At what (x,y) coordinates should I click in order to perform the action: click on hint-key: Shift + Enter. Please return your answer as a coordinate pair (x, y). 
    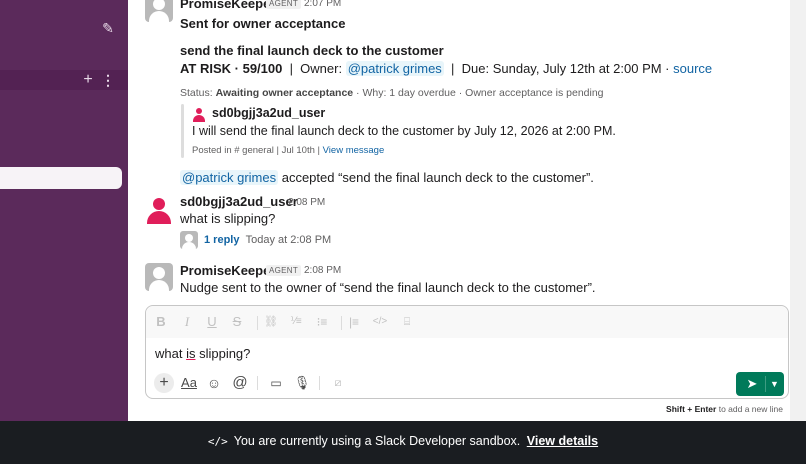
    Looking at the image, I should click on (691, 409).